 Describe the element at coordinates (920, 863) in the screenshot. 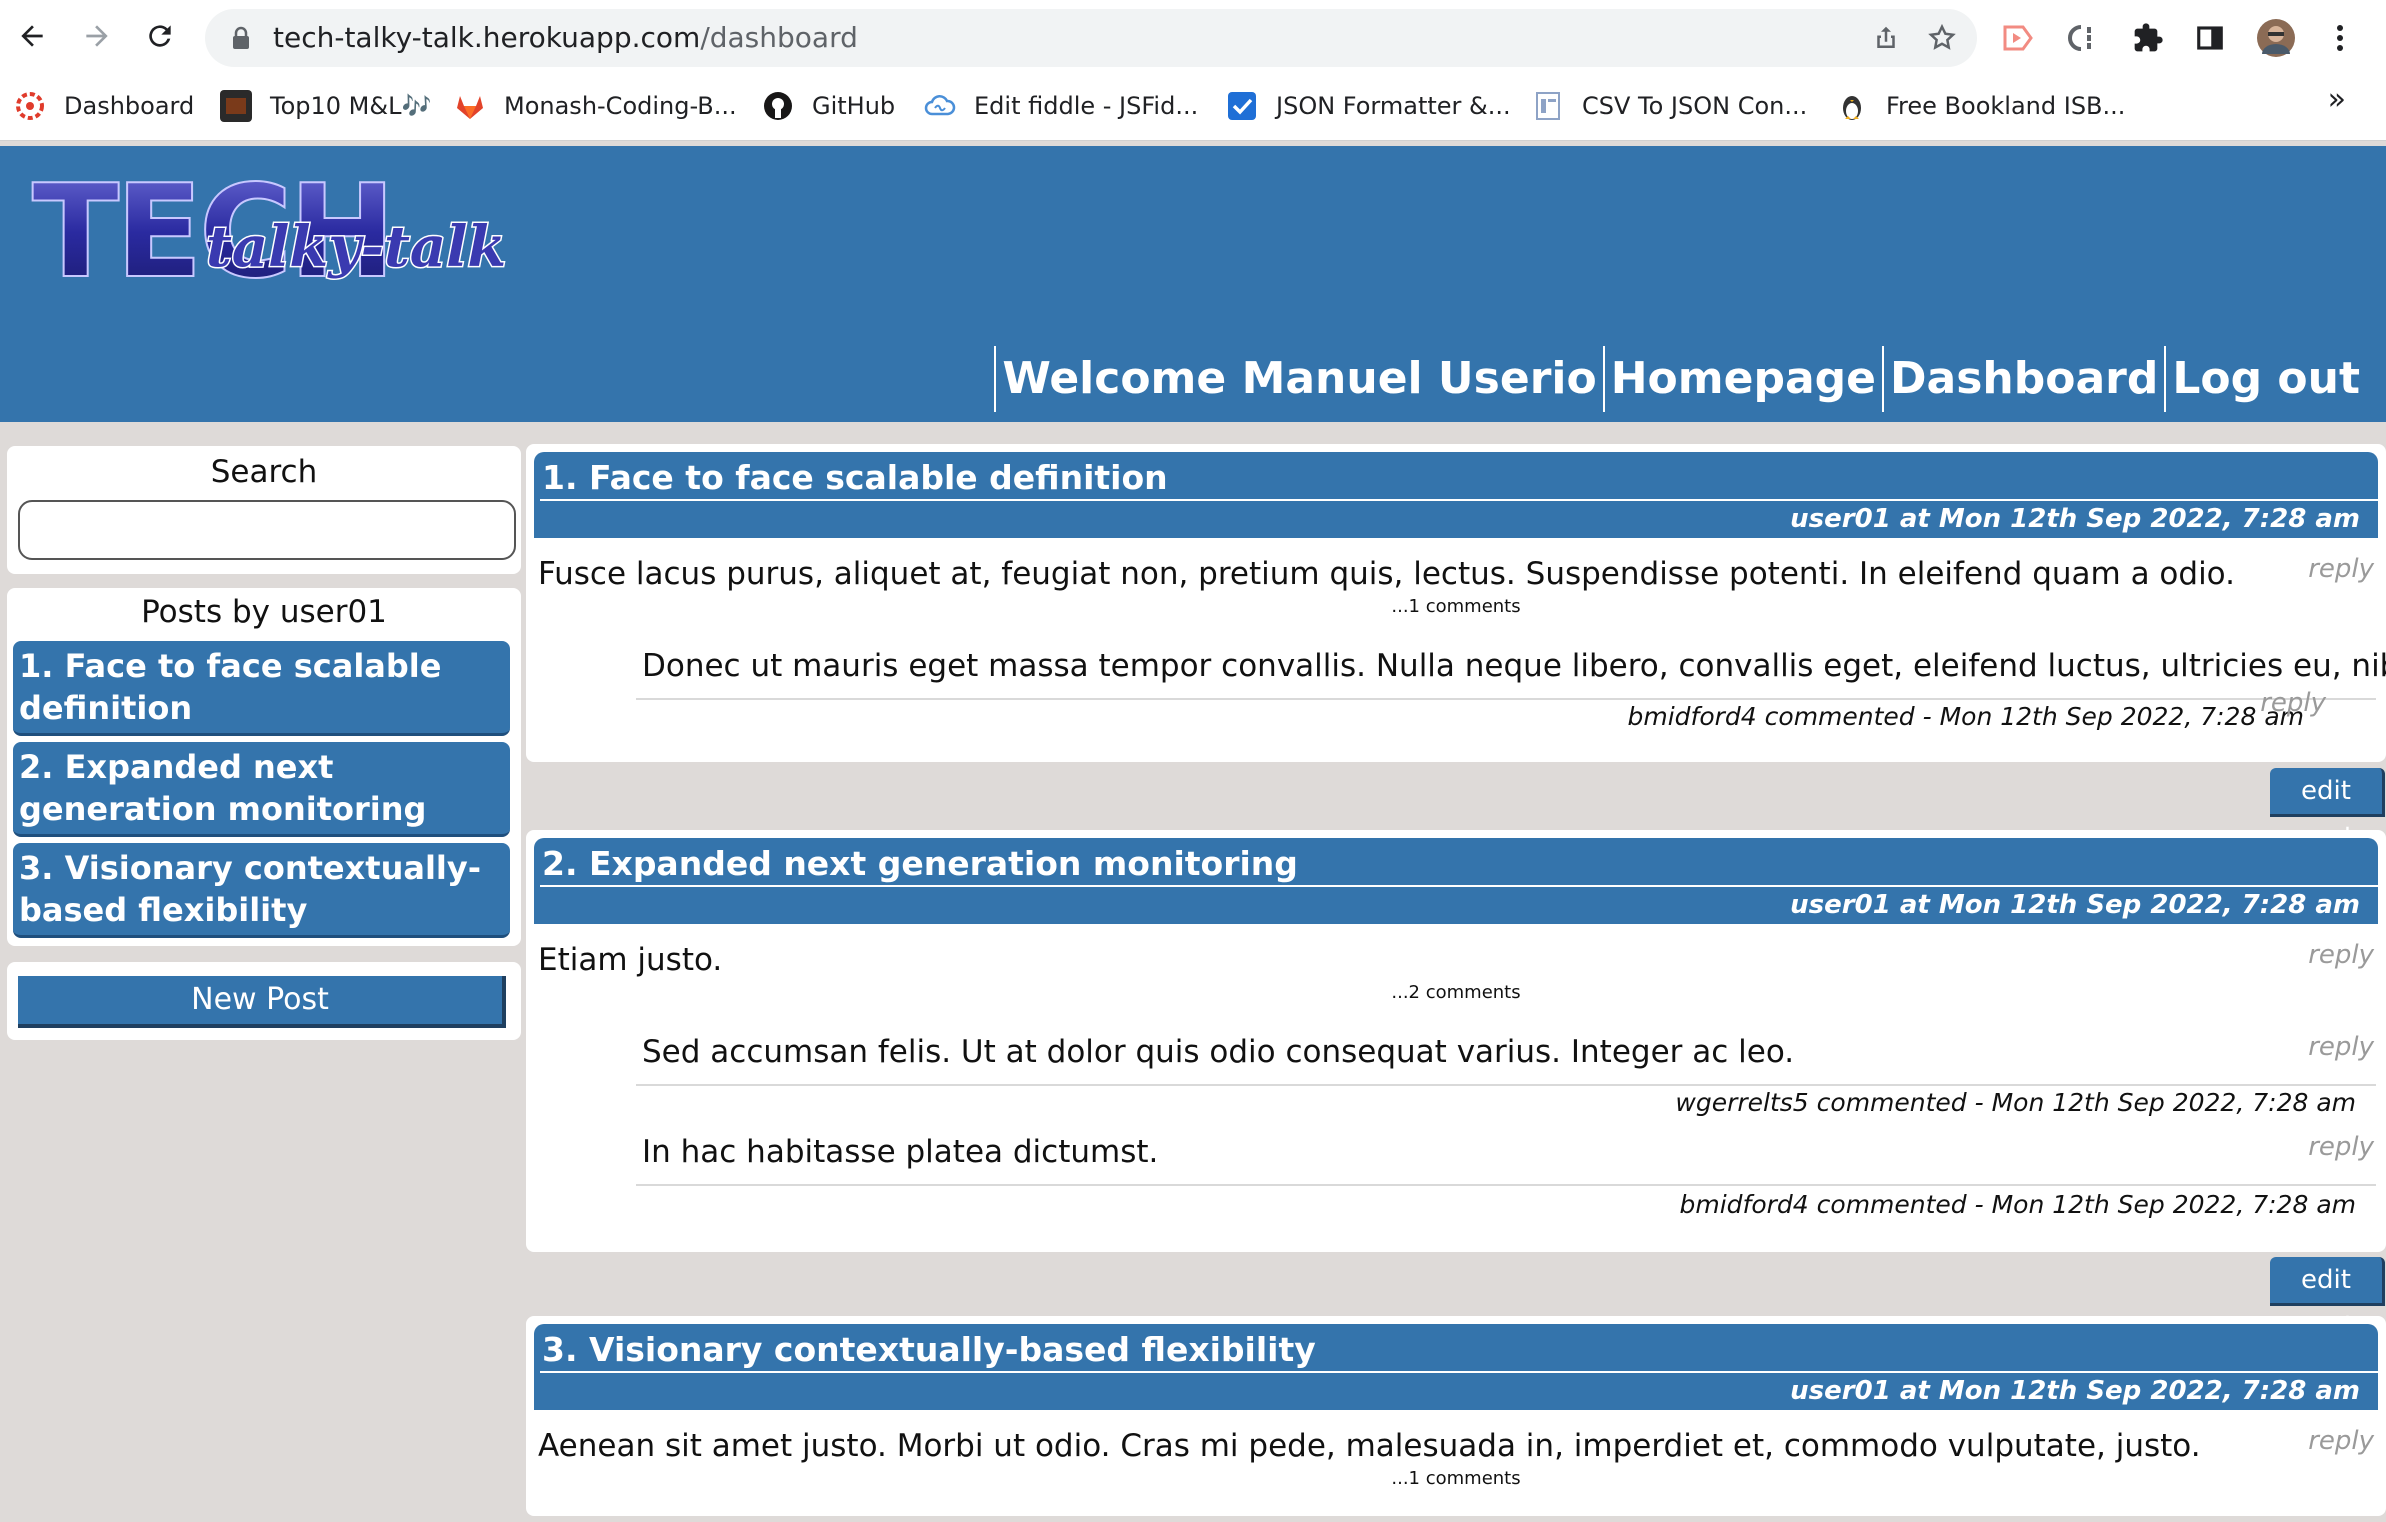

I see `post-title: 2. Expanded next generation monitoring` at that location.